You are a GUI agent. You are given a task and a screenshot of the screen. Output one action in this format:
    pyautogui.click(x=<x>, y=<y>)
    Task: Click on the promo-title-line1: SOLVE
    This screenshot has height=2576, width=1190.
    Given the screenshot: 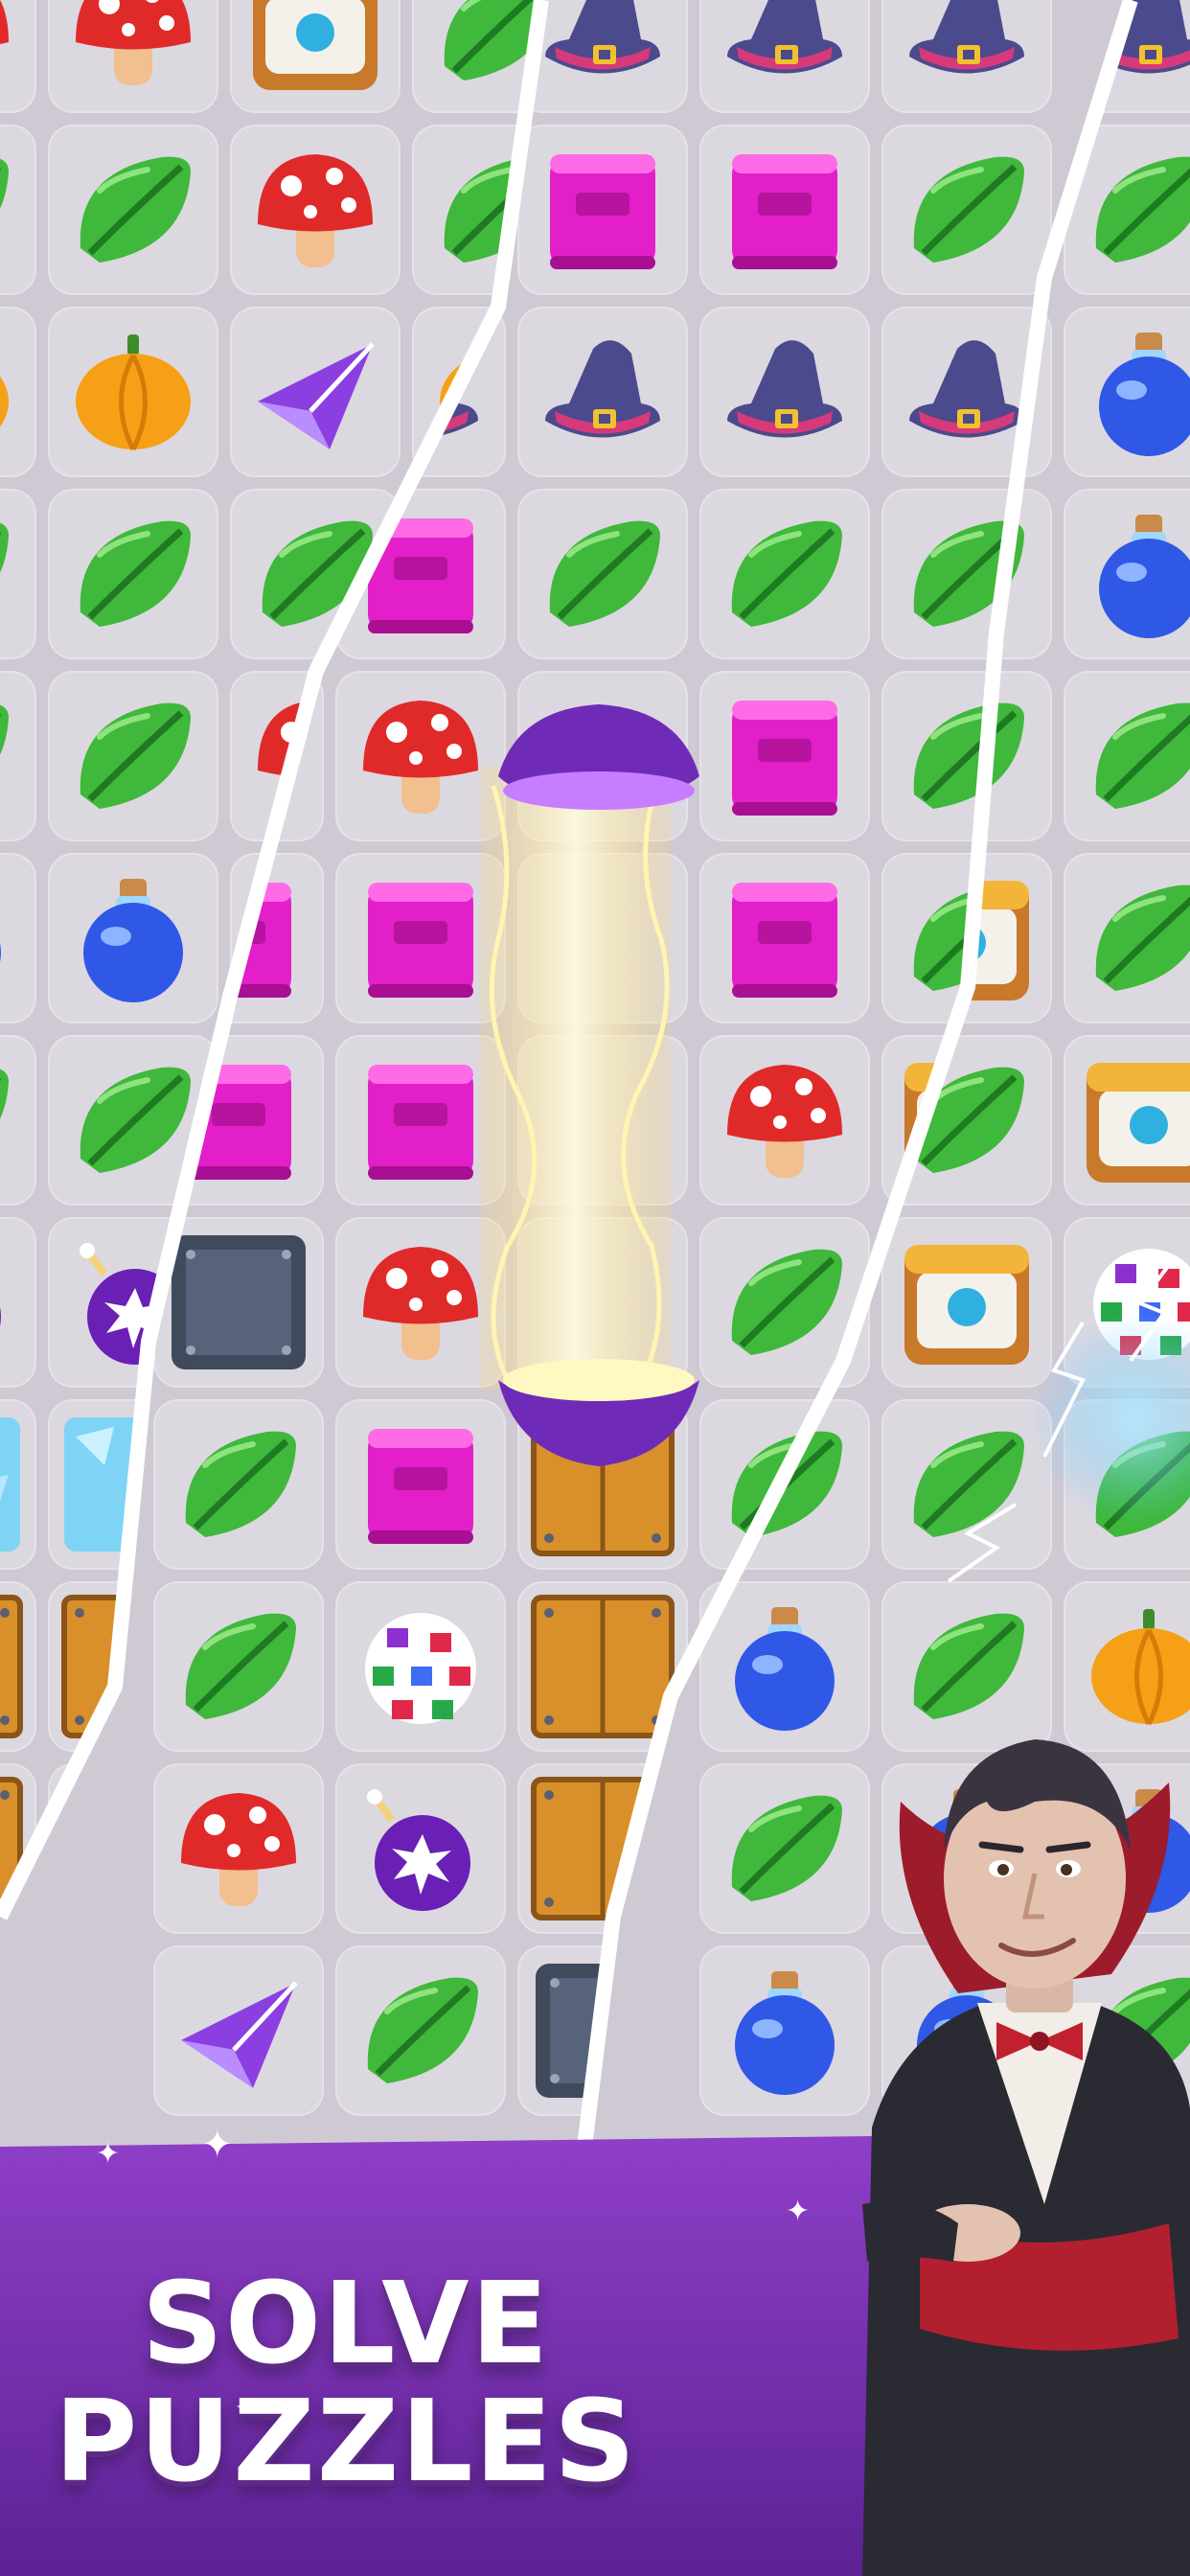 What is the action you would take?
    pyautogui.click(x=346, y=2323)
    